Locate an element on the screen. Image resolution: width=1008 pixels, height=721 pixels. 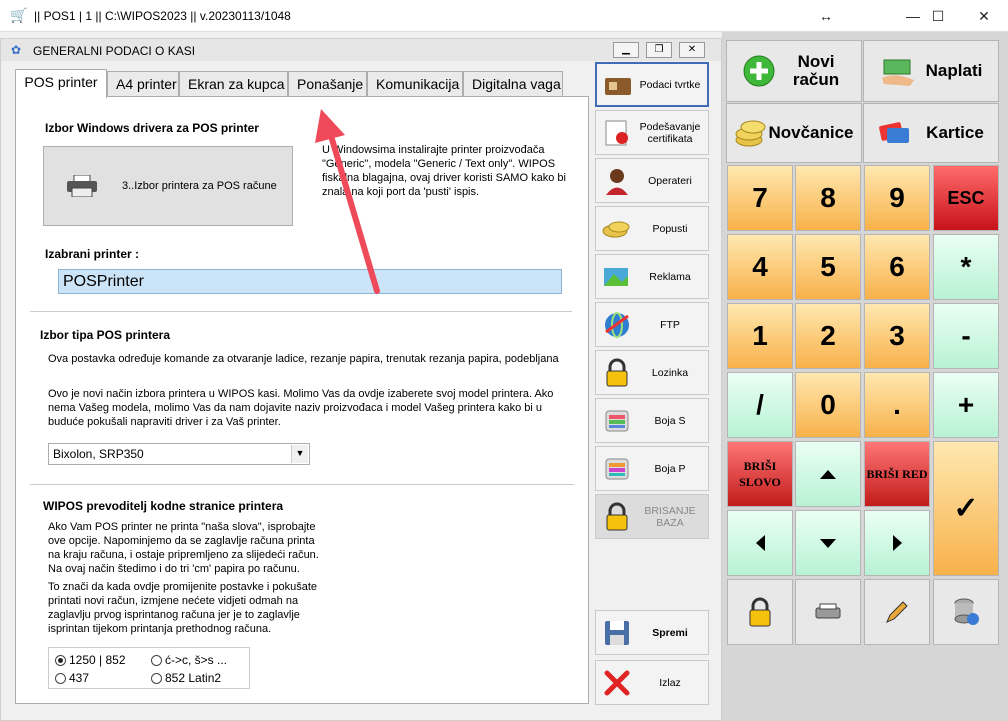
arrow-down-icon is located at coordinates (828, 543).